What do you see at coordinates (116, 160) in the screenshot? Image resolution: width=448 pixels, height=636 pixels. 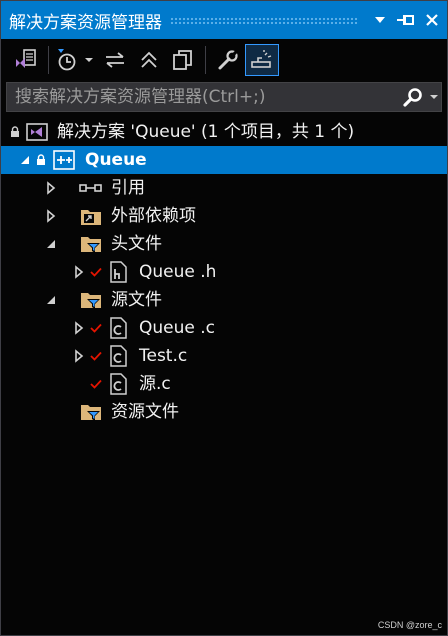 I see `tree-item-label: Queue` at bounding box center [116, 160].